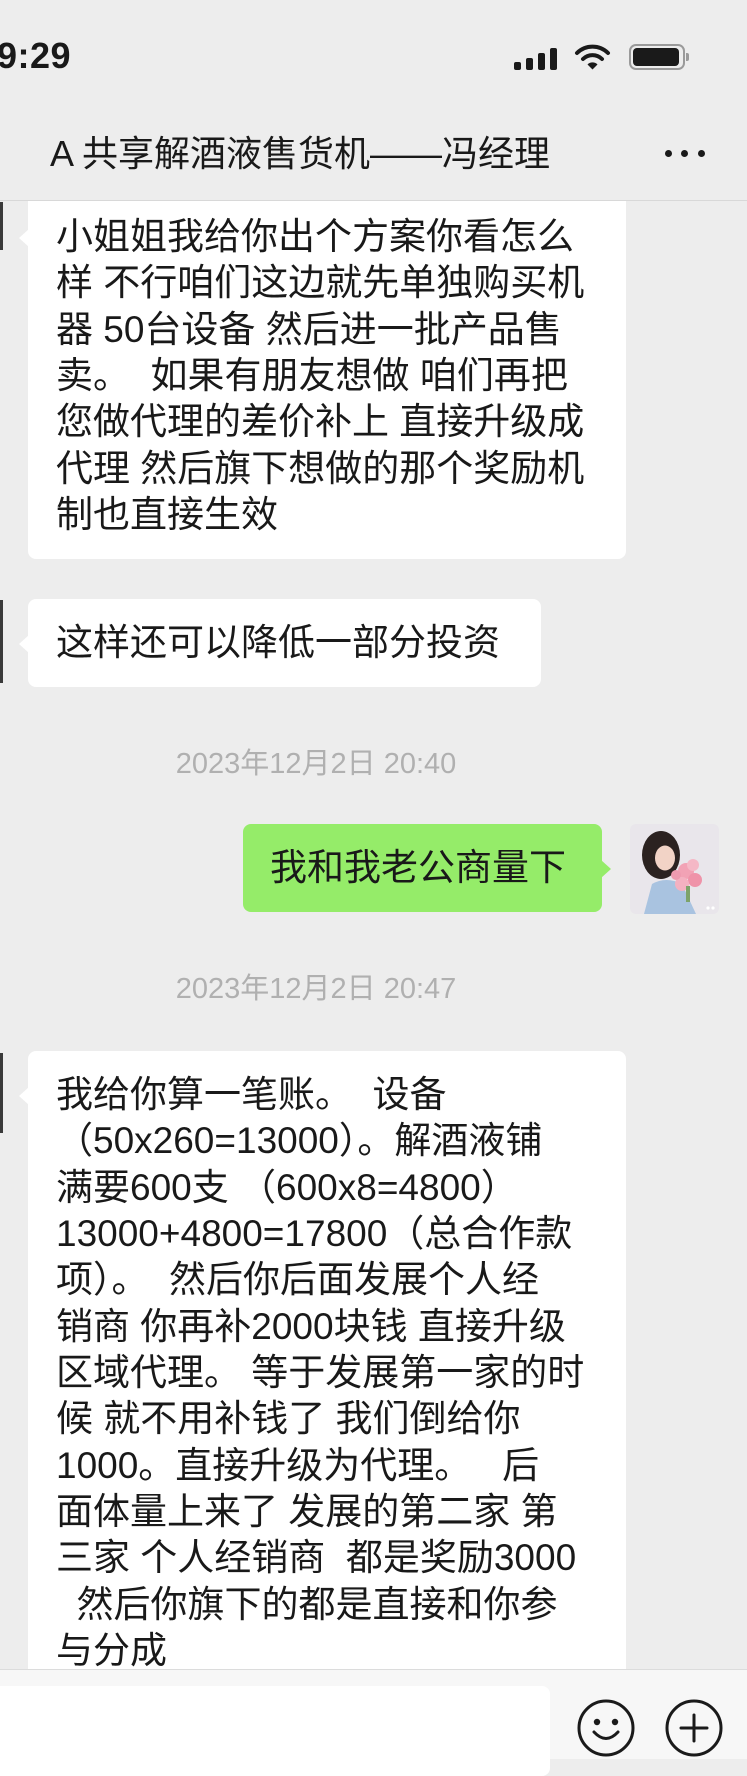 This screenshot has height=1776, width=747. I want to click on message-line: 您做代理的差价补上 直接升级成, so click(320, 422).